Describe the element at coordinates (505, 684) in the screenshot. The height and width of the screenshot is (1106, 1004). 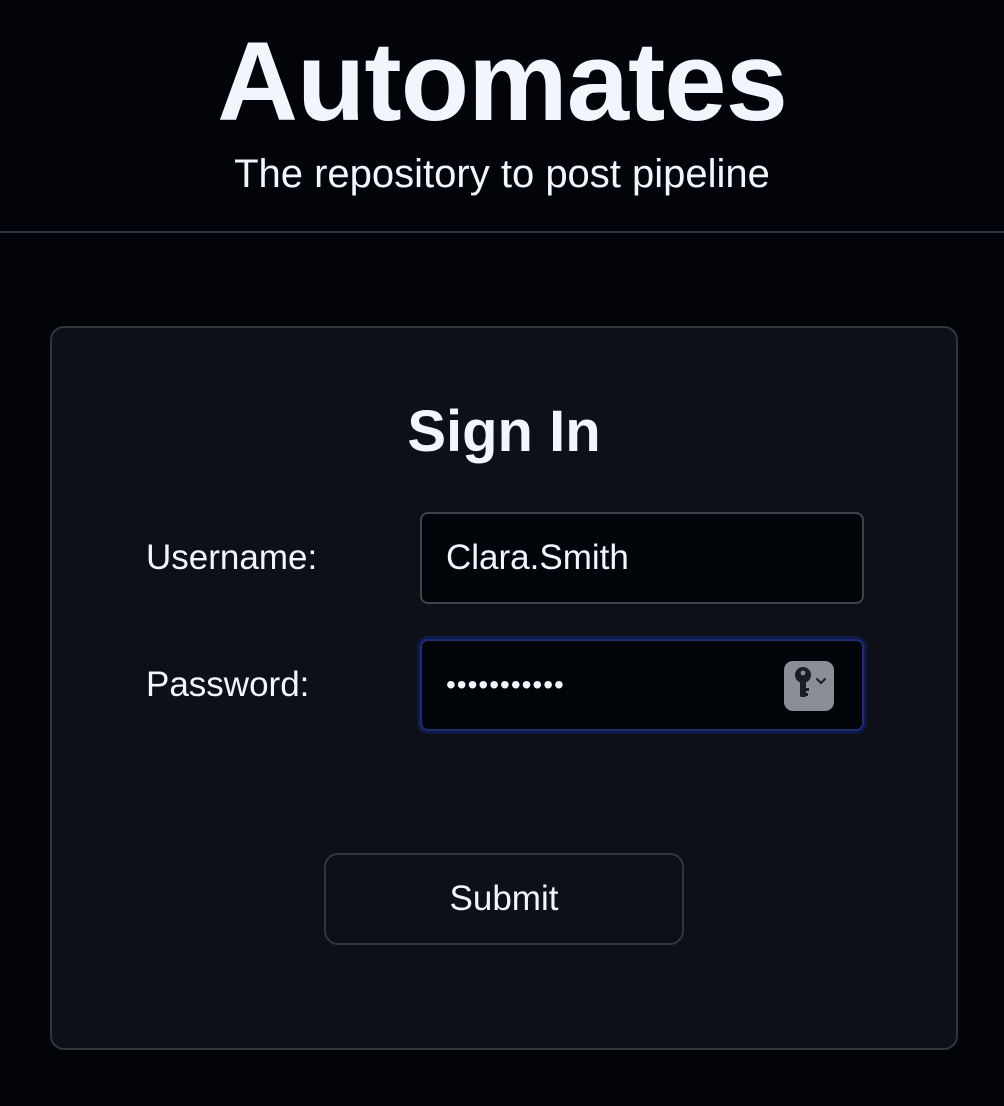
I see `password-value: •••••••••••` at that location.